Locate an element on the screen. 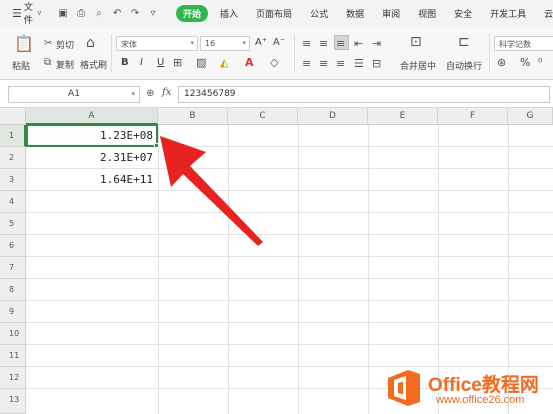 The height and width of the screenshot is (414, 553). align-top-icon: ≡ is located at coordinates (306, 43).